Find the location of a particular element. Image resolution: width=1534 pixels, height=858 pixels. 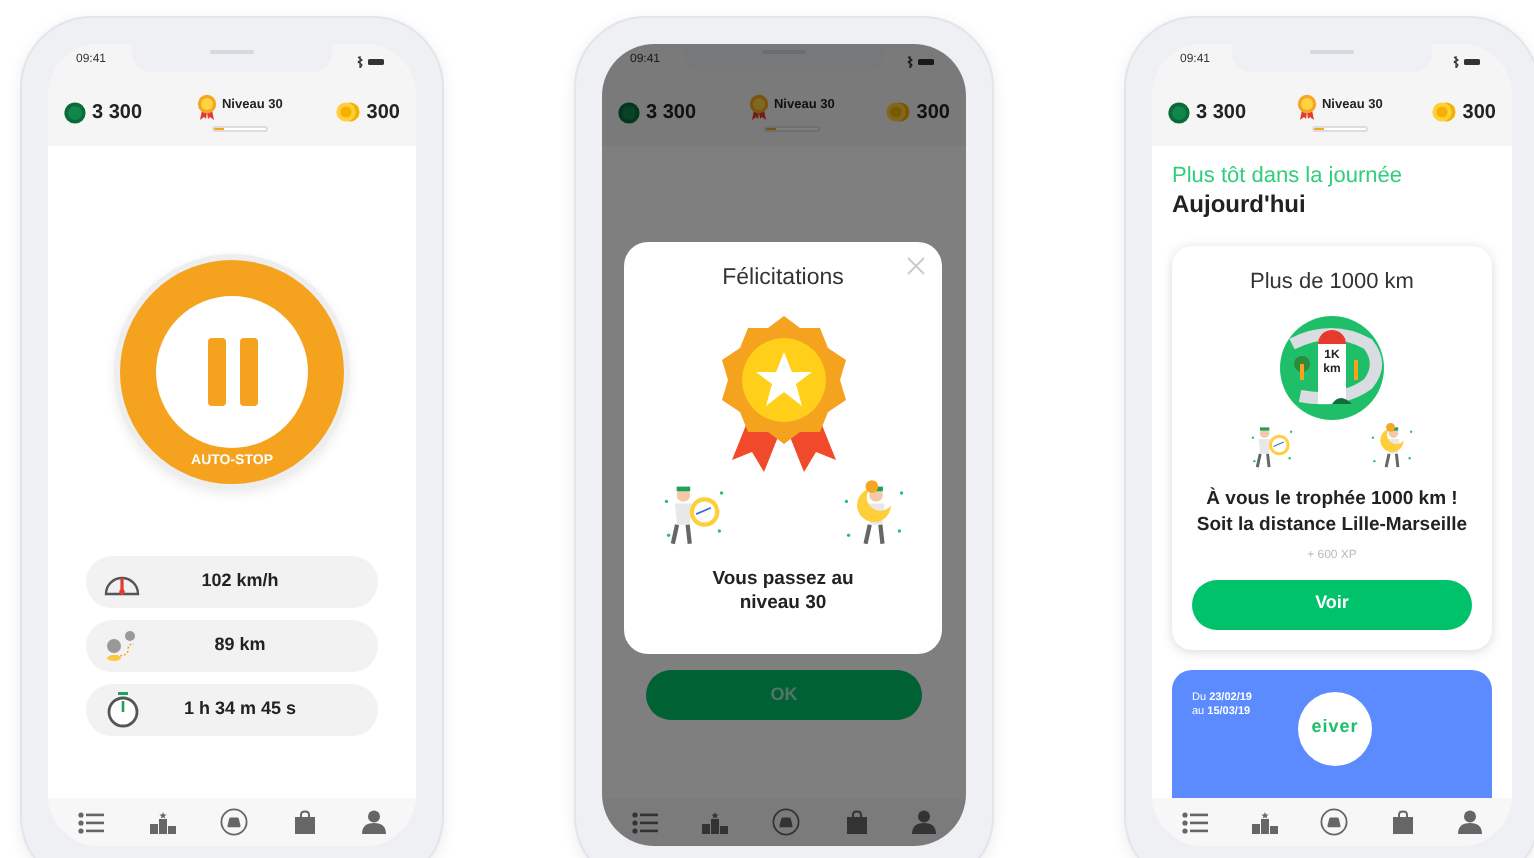

trip-stat-value: 89 km is located at coordinates (240, 645).